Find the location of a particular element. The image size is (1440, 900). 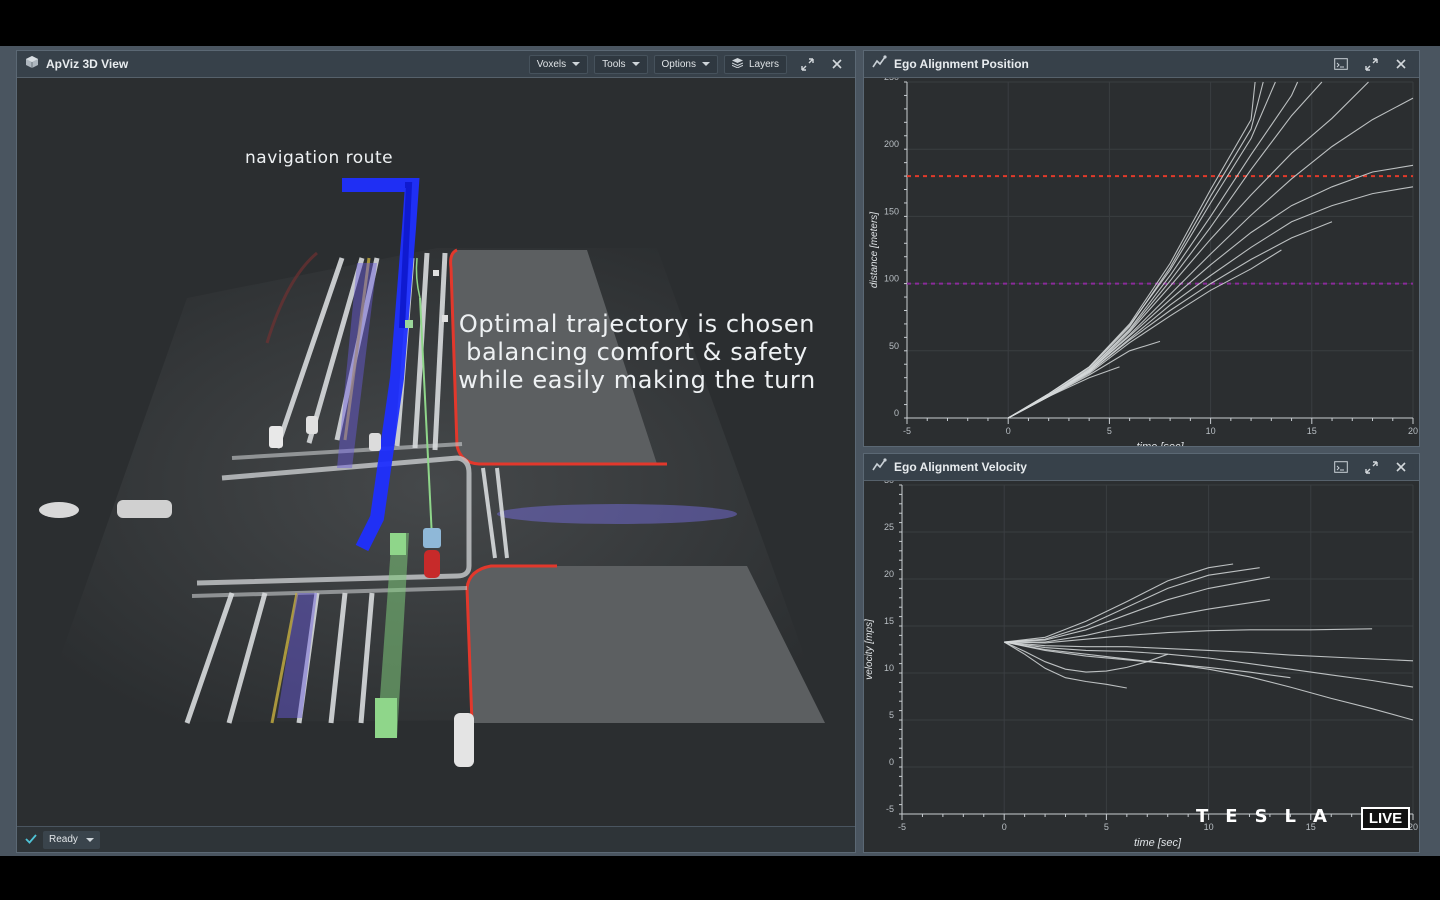

x-tick-label: 10 is located at coordinates (1211, 431).